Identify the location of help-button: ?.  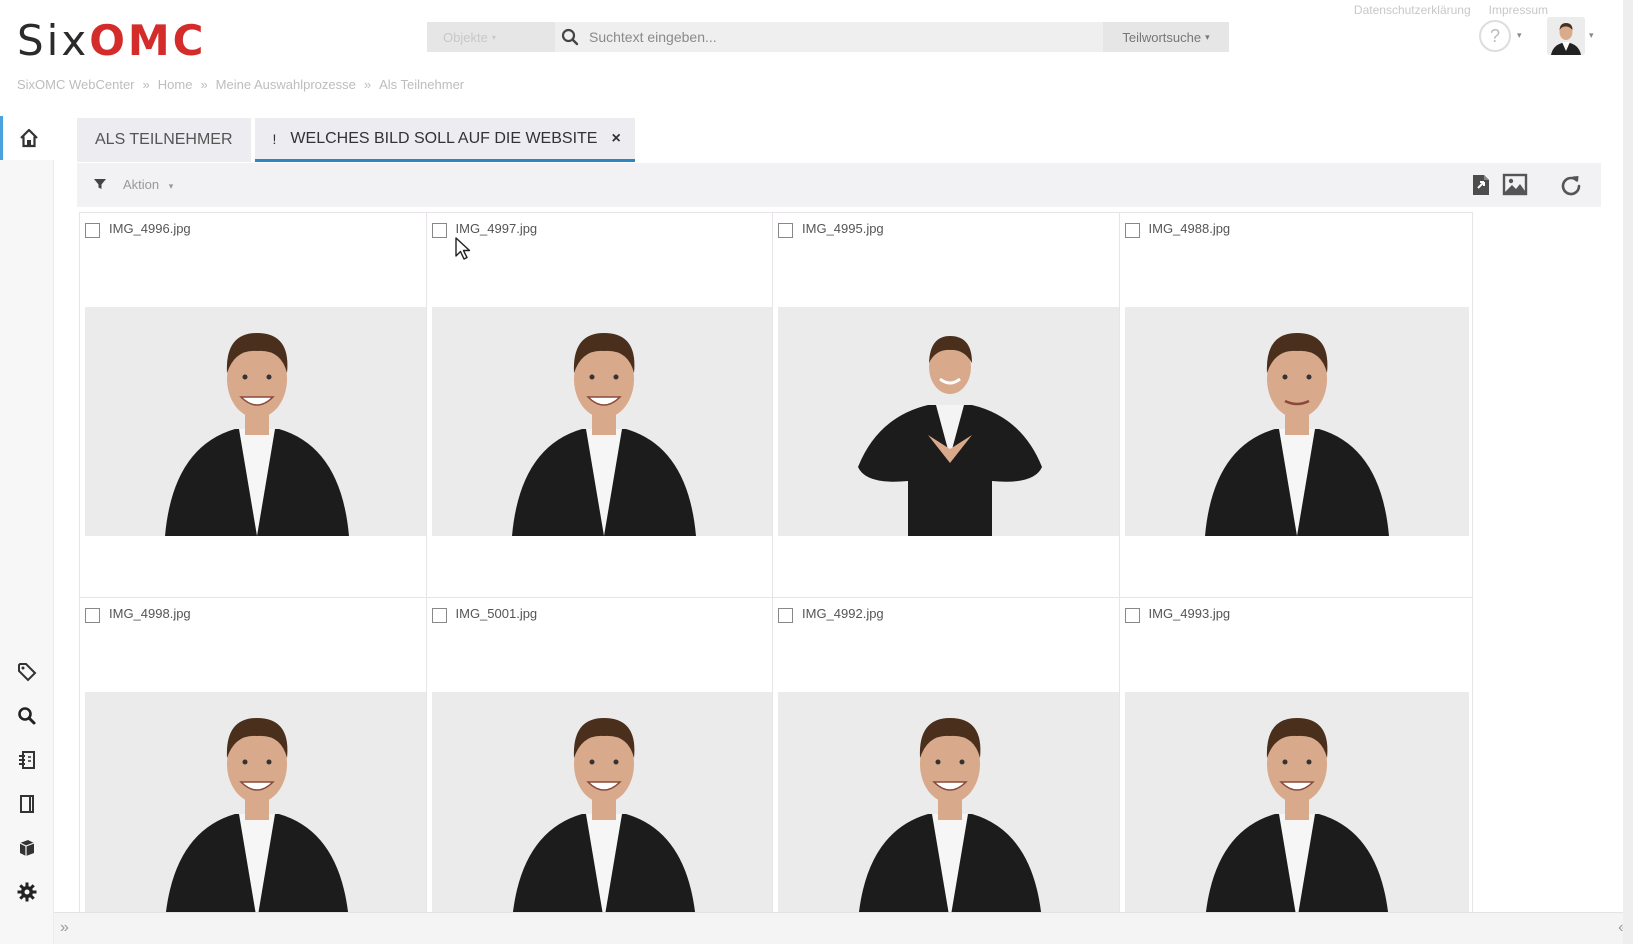
(1495, 36).